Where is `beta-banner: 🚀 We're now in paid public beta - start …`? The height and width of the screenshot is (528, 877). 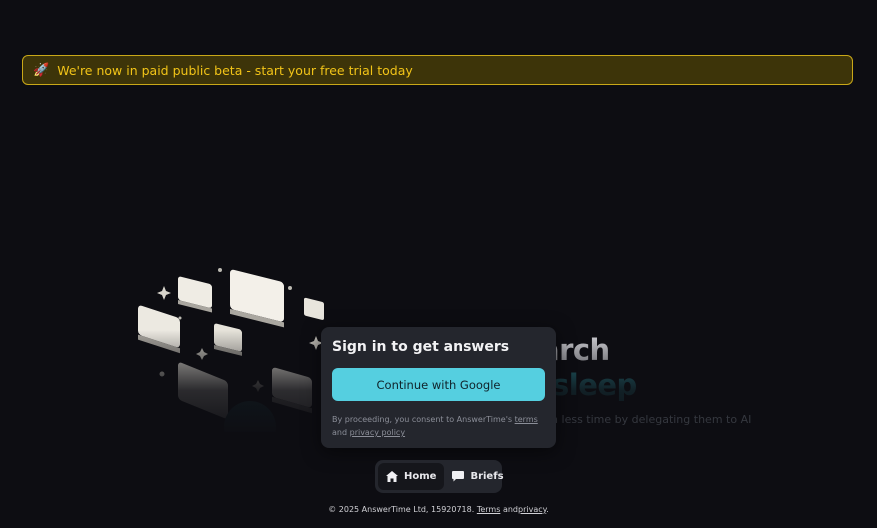
beta-banner: 🚀 We're now in paid public beta - start … is located at coordinates (437, 70).